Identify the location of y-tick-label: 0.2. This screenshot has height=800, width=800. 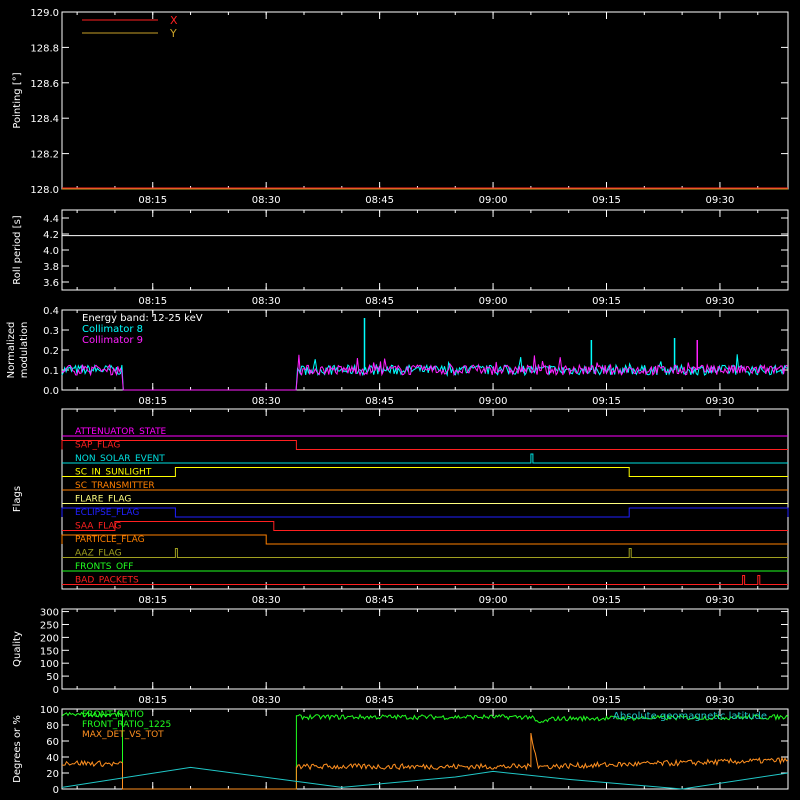
(51, 351).